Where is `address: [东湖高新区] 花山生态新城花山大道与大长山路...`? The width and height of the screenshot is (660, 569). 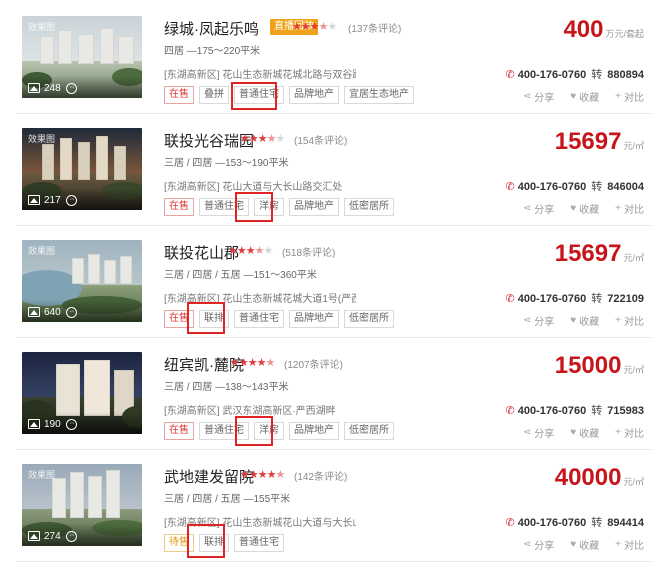 address: [东湖高新区] 花山生态新城花山大道与大长山路... is located at coordinates (260, 523).